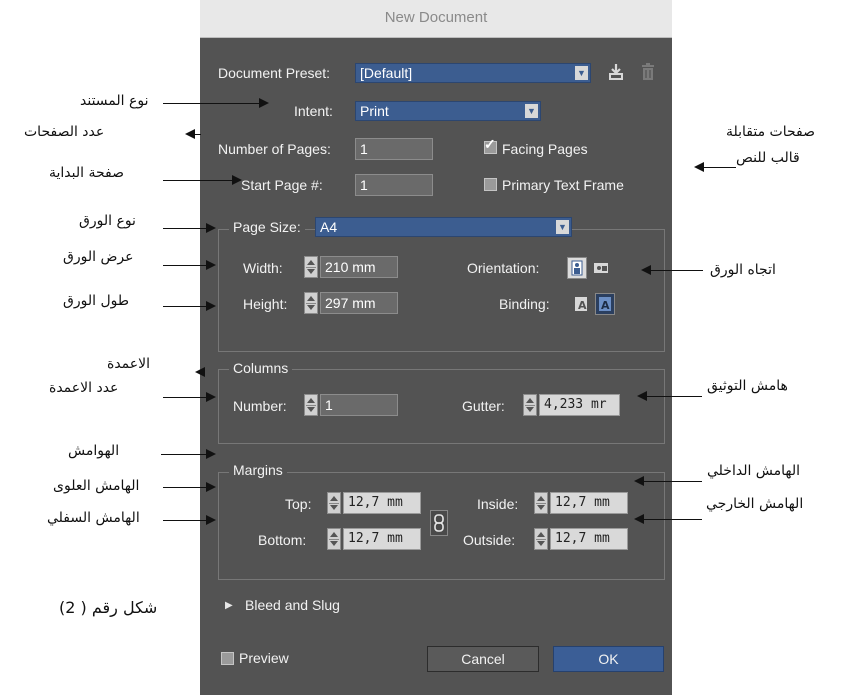  Describe the element at coordinates (439, 523) in the screenshot. I see `link-icon` at that location.